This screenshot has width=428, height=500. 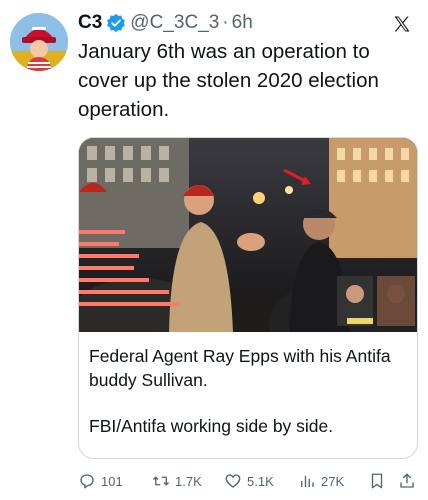 I want to click on share-icon, so click(x=407, y=480).